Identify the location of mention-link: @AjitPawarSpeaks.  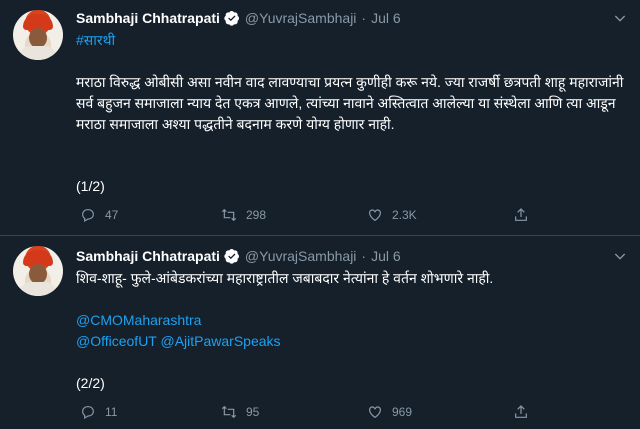
(221, 341).